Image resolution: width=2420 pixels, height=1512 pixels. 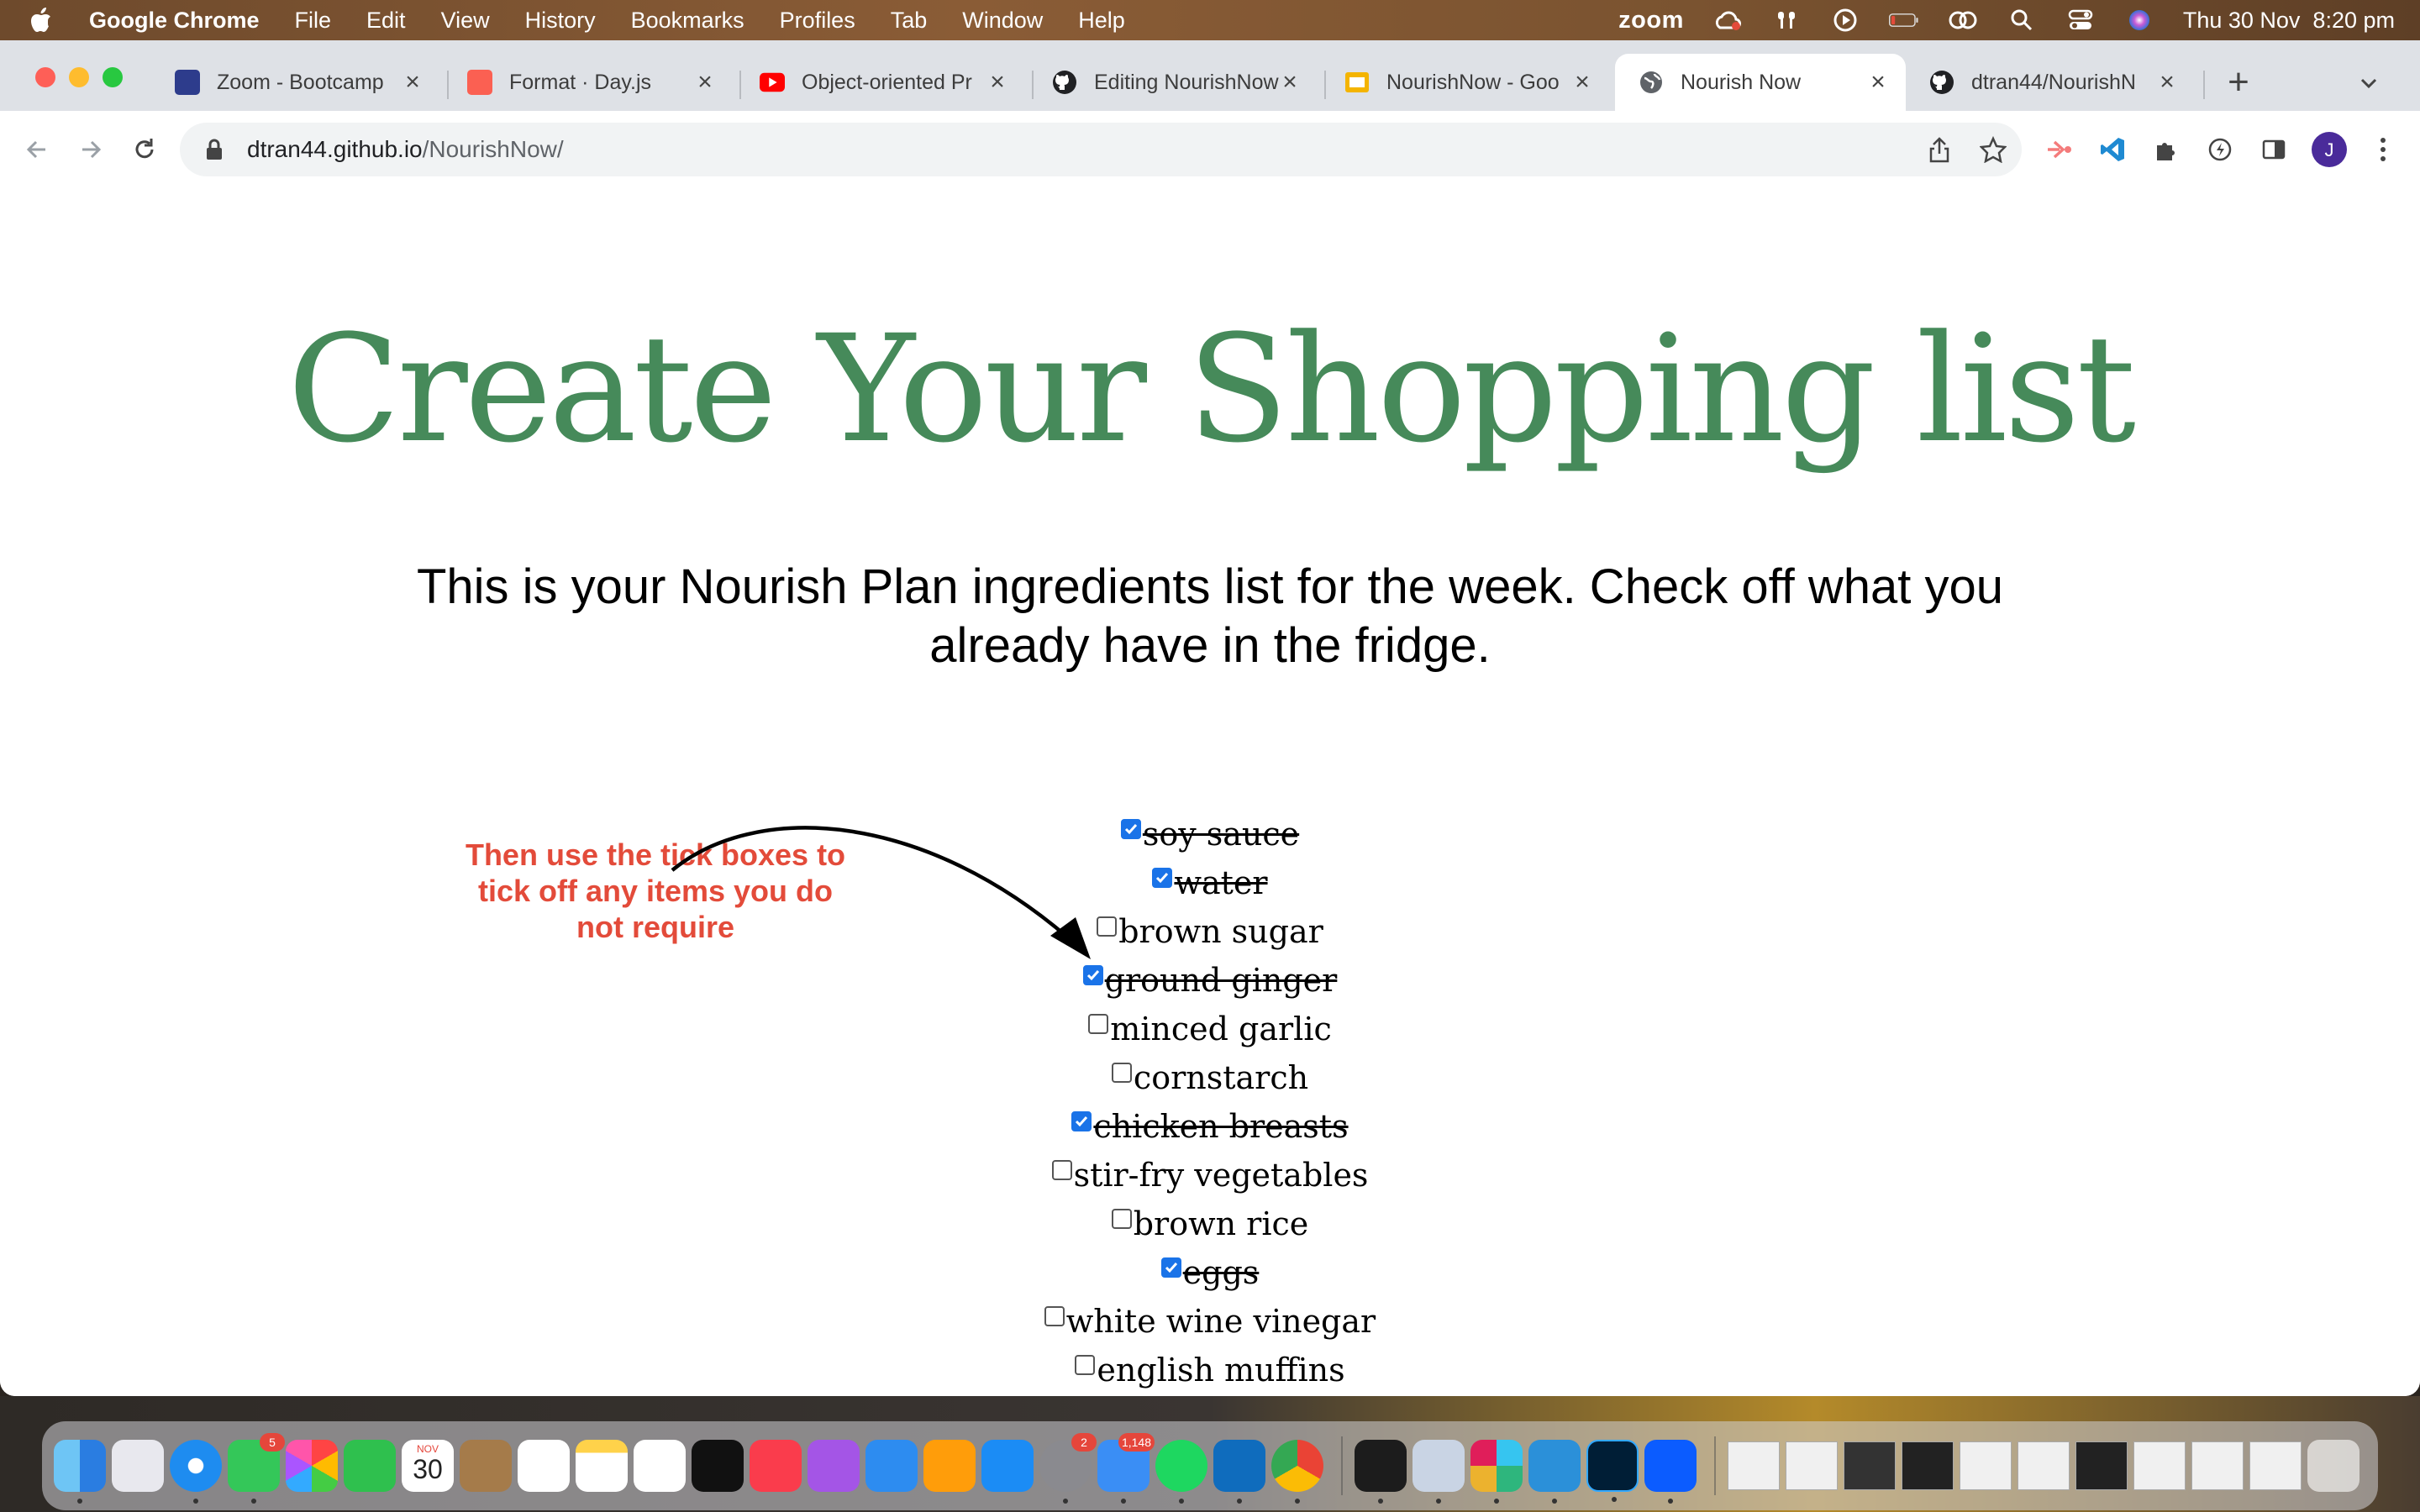 What do you see at coordinates (1845, 20) in the screenshot?
I see `play-icon` at bounding box center [1845, 20].